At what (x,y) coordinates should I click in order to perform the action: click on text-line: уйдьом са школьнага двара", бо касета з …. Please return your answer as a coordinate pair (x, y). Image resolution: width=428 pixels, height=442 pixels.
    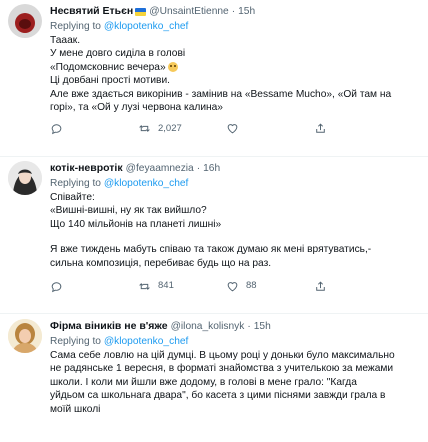
    Looking at the image, I should click on (218, 396).